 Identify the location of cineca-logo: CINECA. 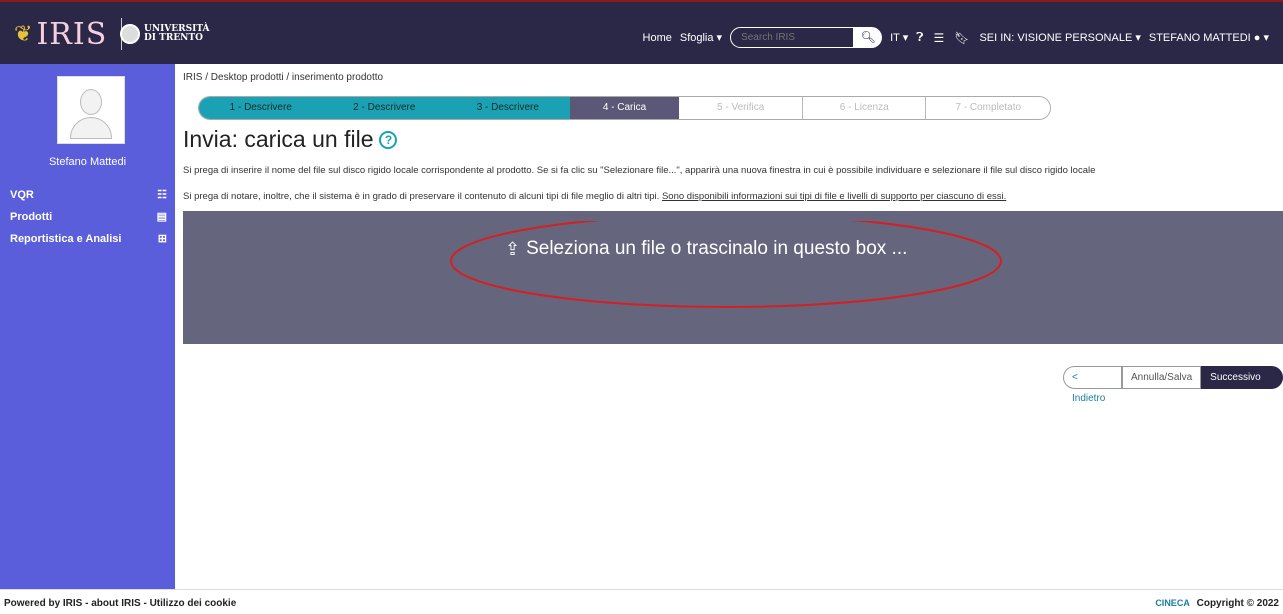
(1172, 603).